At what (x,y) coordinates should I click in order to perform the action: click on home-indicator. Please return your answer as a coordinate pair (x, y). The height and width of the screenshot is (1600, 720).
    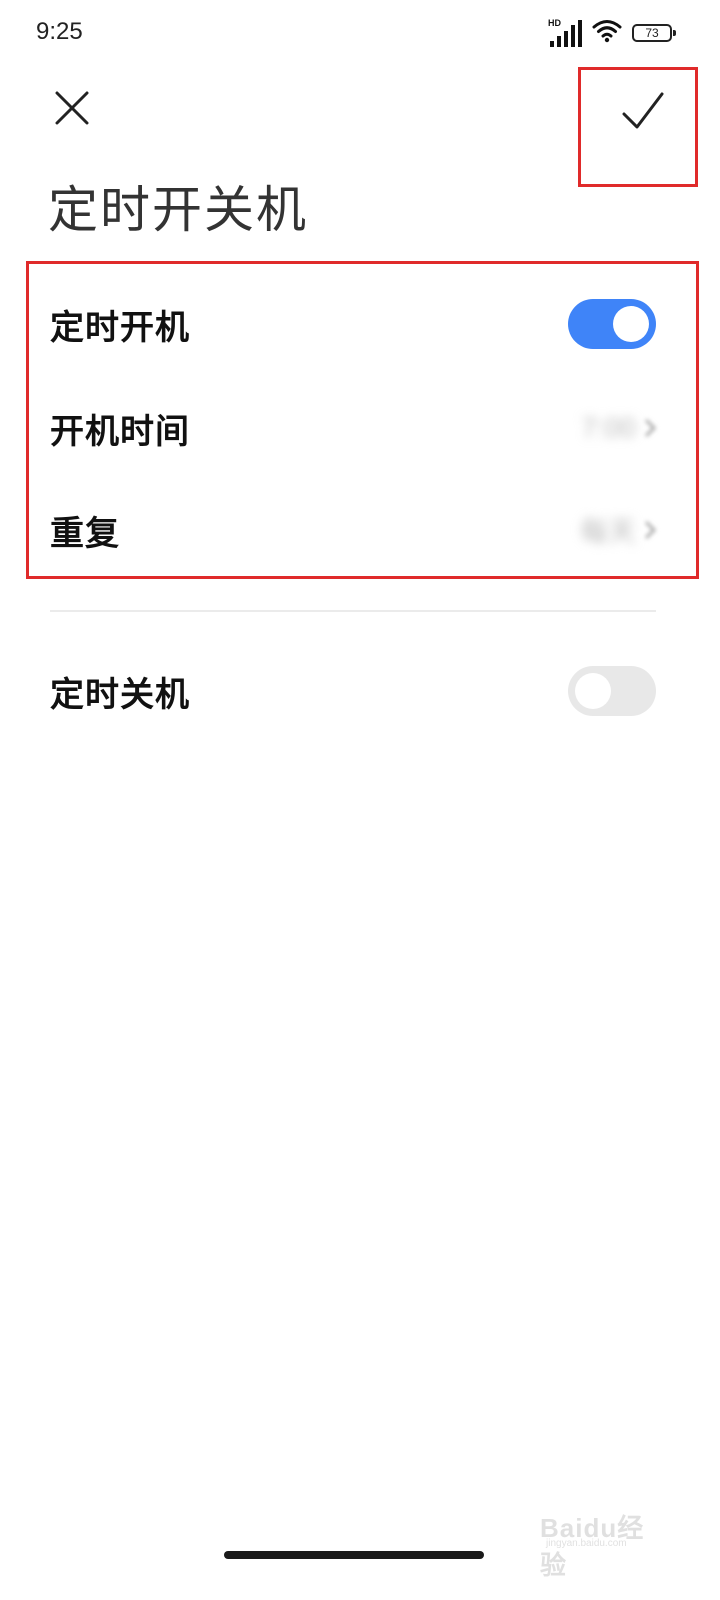
    Looking at the image, I should click on (354, 1555).